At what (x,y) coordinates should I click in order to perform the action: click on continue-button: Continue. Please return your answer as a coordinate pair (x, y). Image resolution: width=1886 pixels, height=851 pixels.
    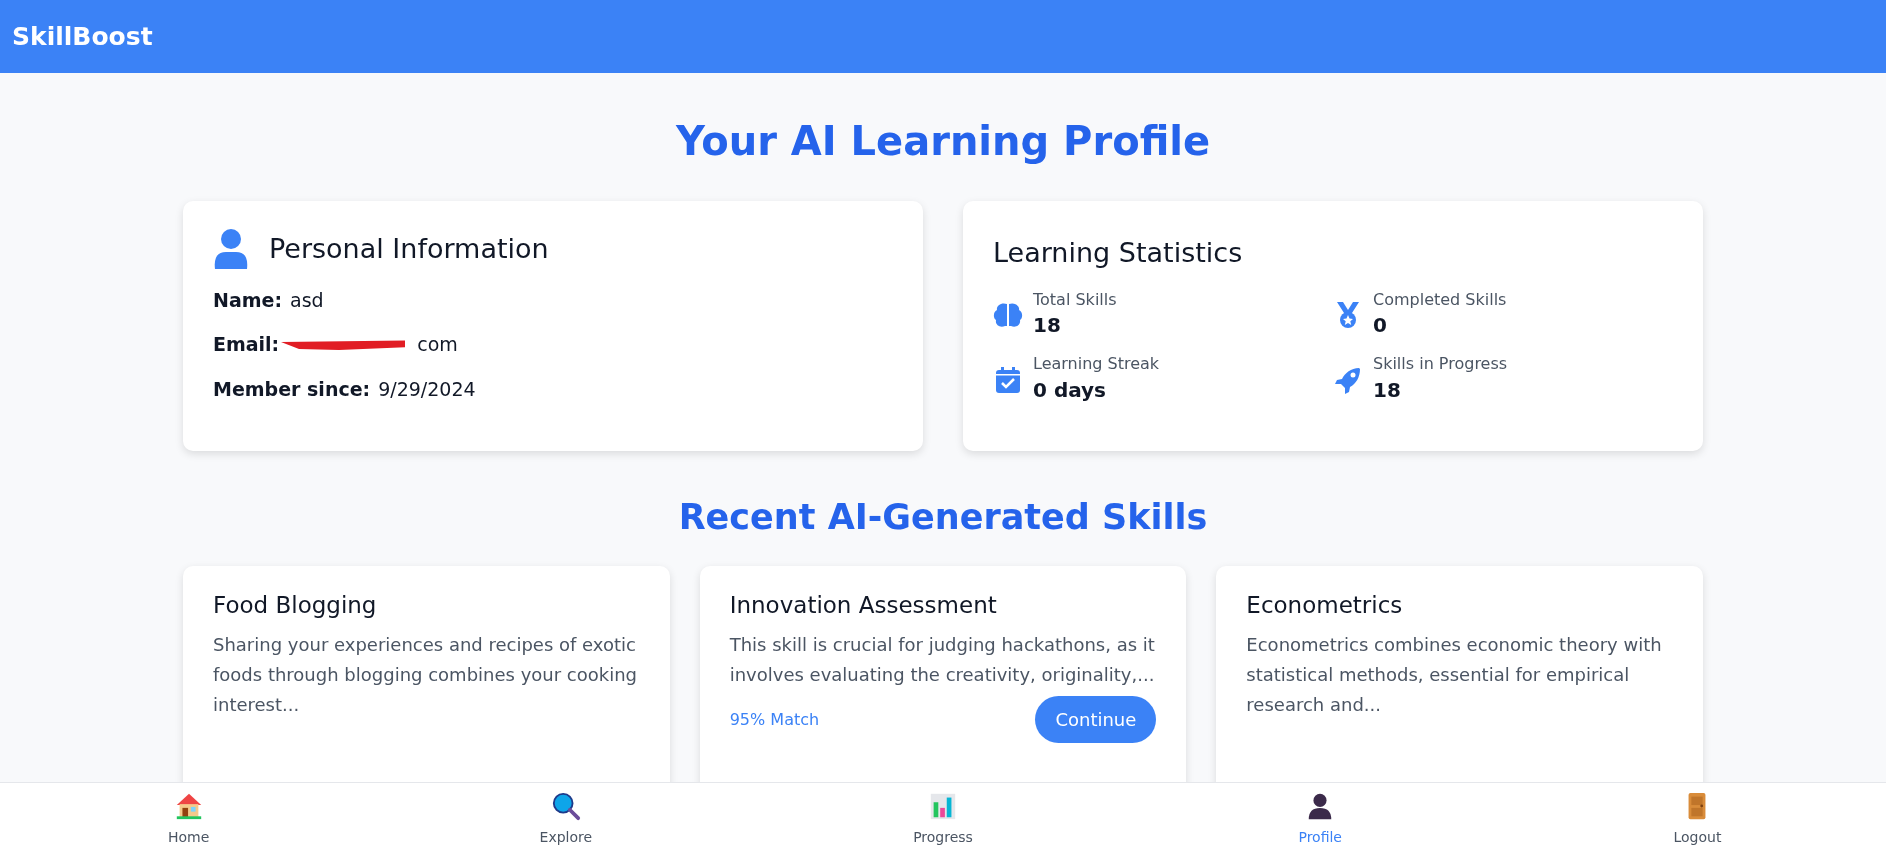
    Looking at the image, I should click on (1096, 719).